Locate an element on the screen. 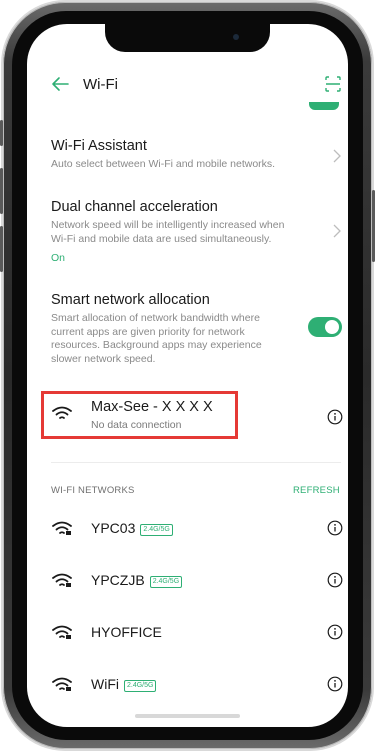  arrow-left-icon is located at coordinates (60, 84).